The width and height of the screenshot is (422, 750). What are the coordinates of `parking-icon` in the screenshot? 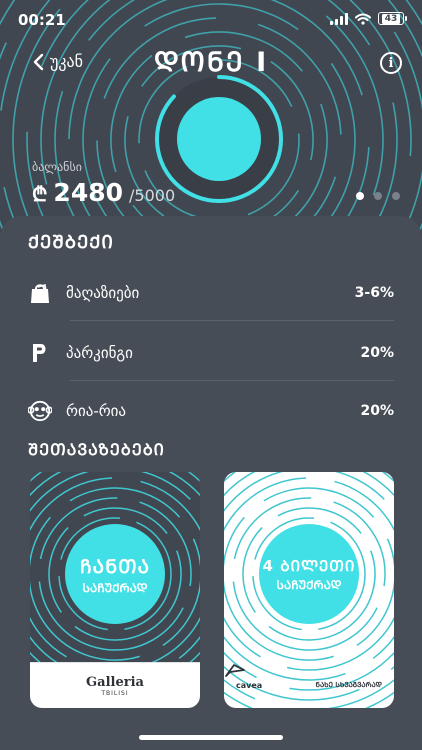 It's located at (40, 353).